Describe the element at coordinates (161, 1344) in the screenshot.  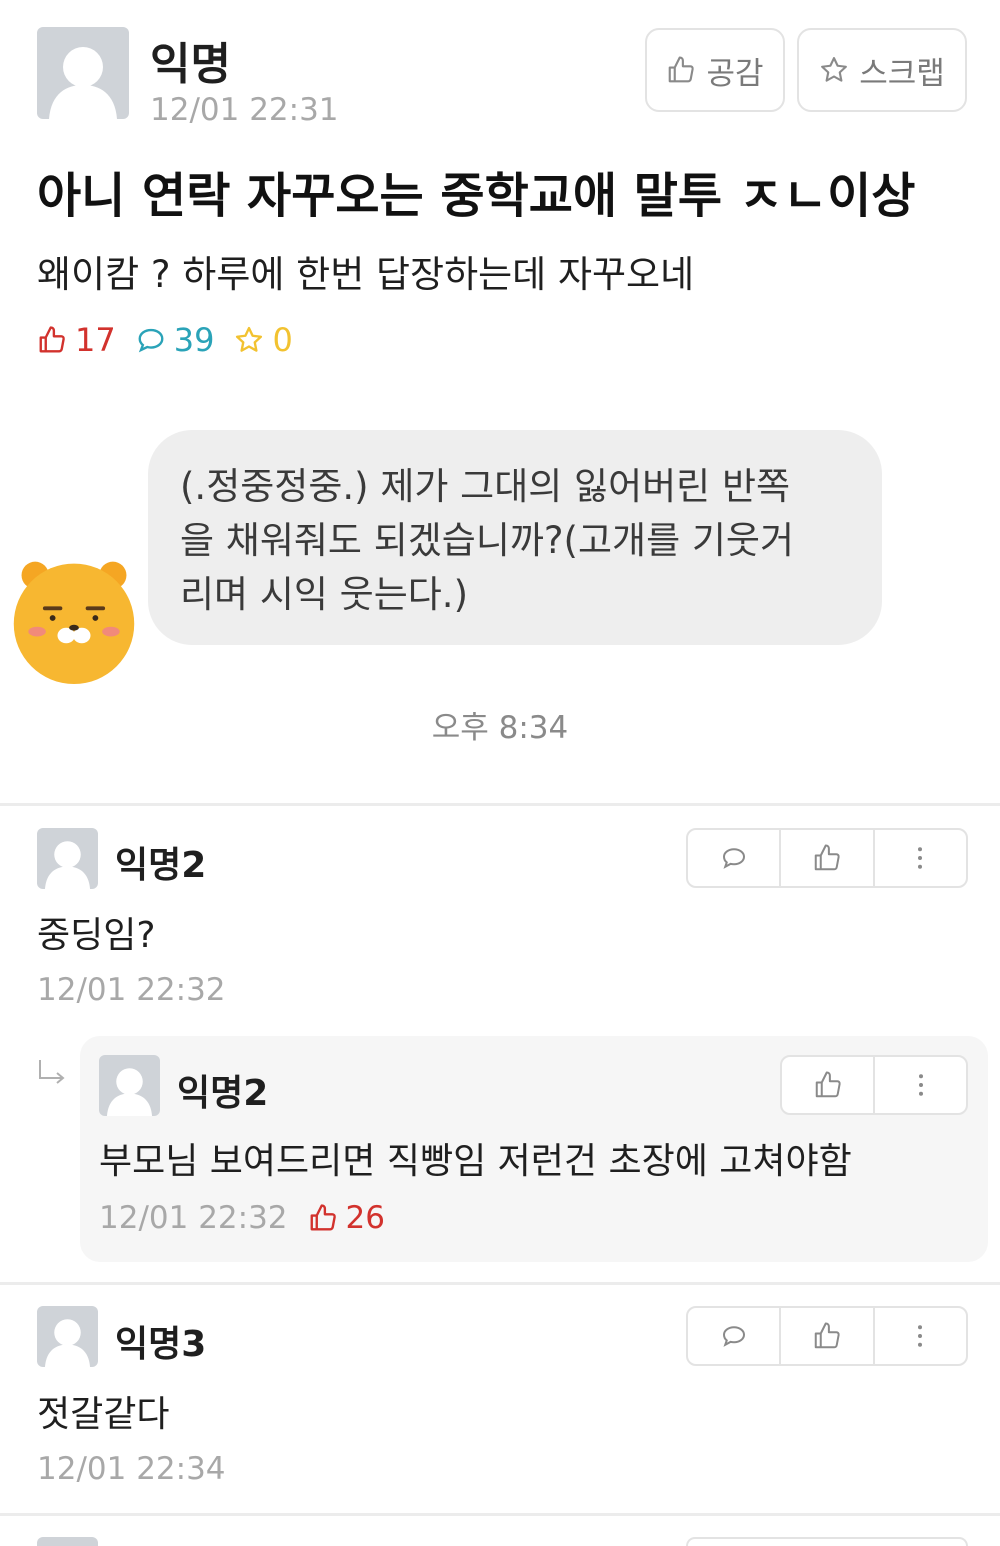
I see `comment-author: 익명3` at that location.